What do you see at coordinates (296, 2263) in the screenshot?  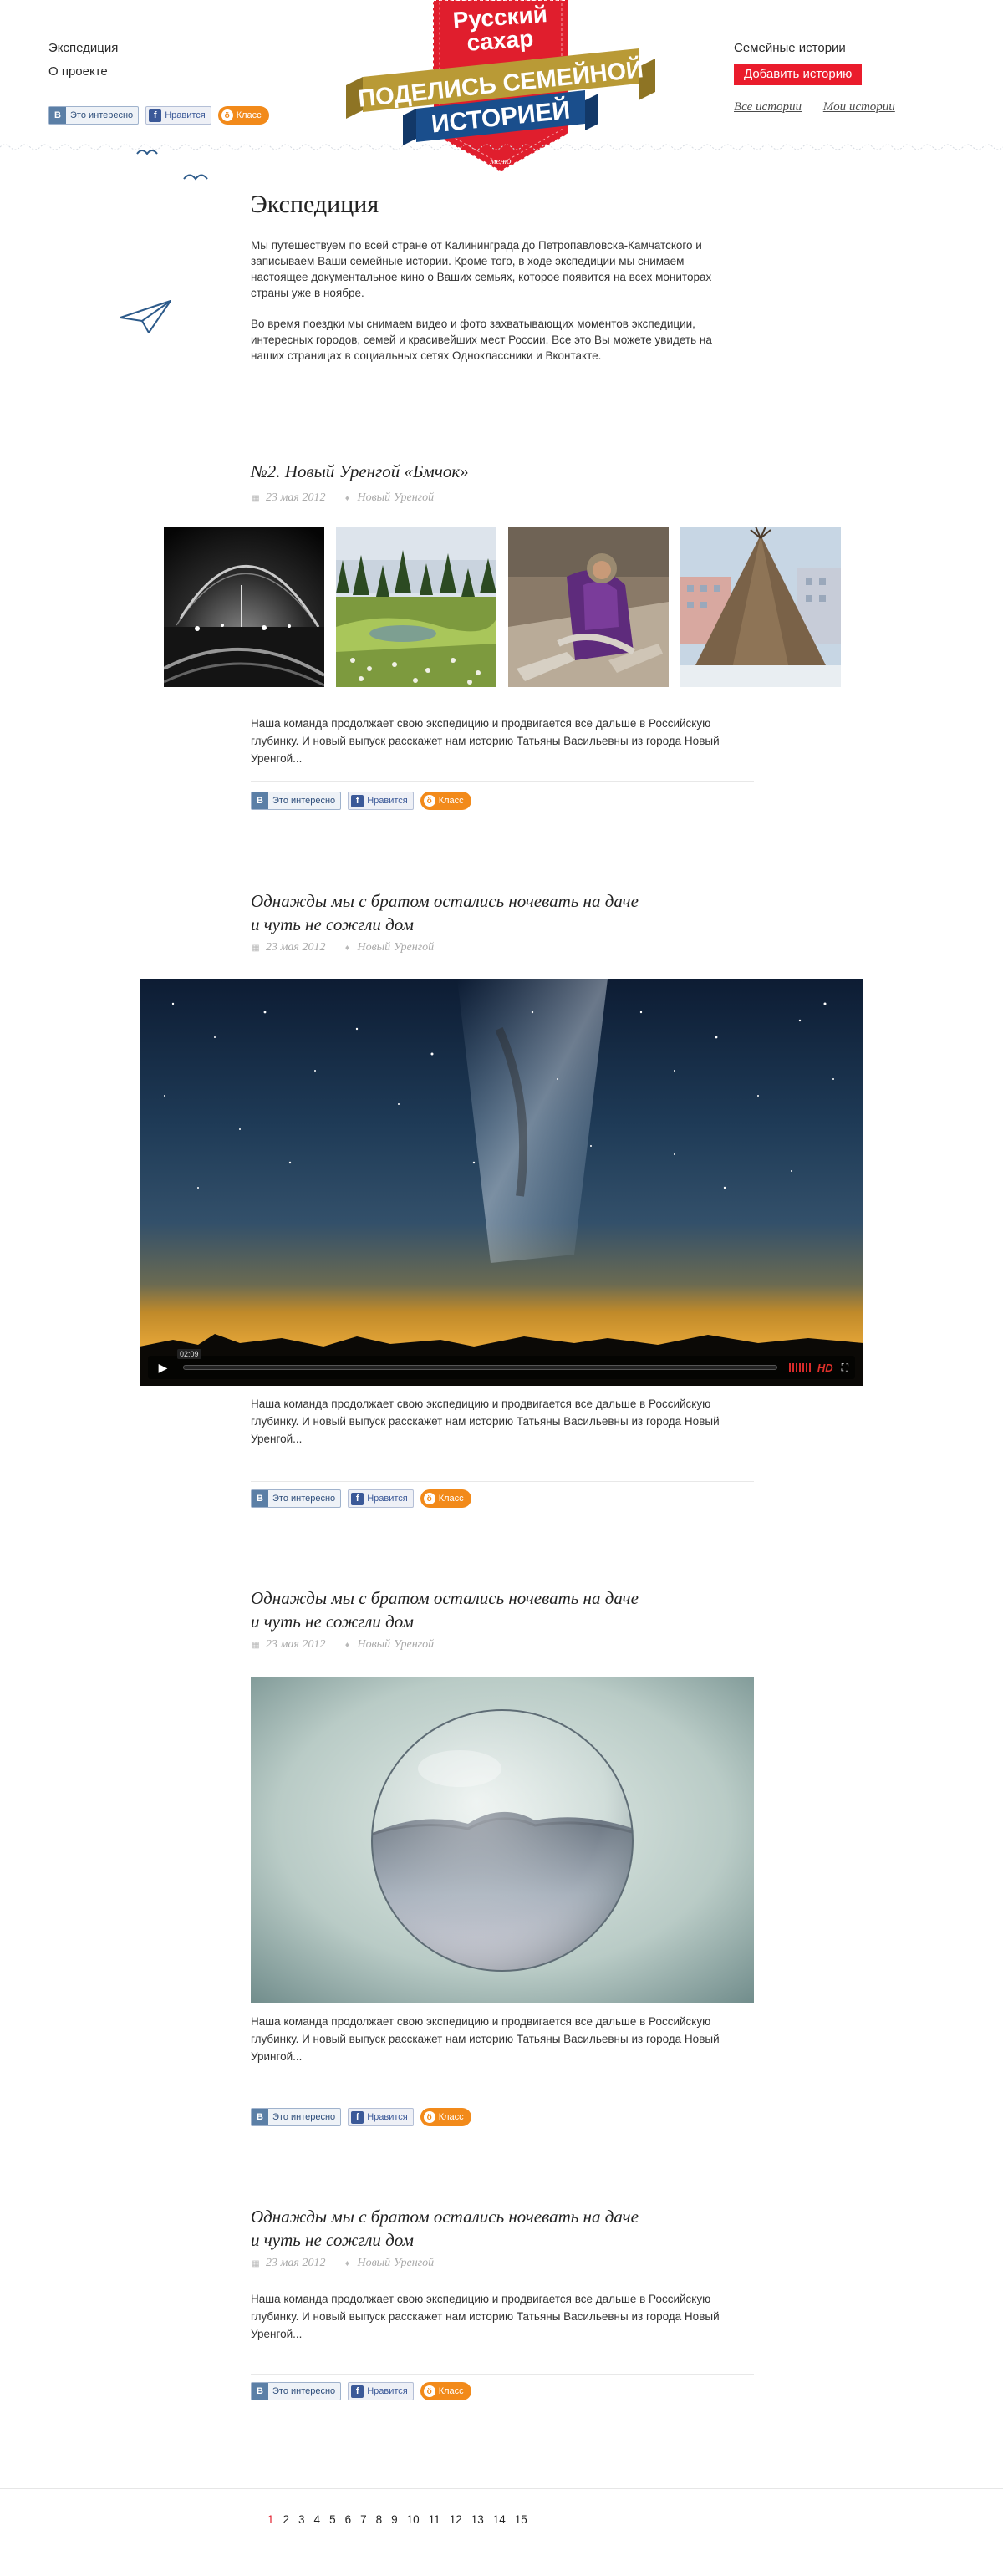 I see `post-4-date: 23 мая 2012` at bounding box center [296, 2263].